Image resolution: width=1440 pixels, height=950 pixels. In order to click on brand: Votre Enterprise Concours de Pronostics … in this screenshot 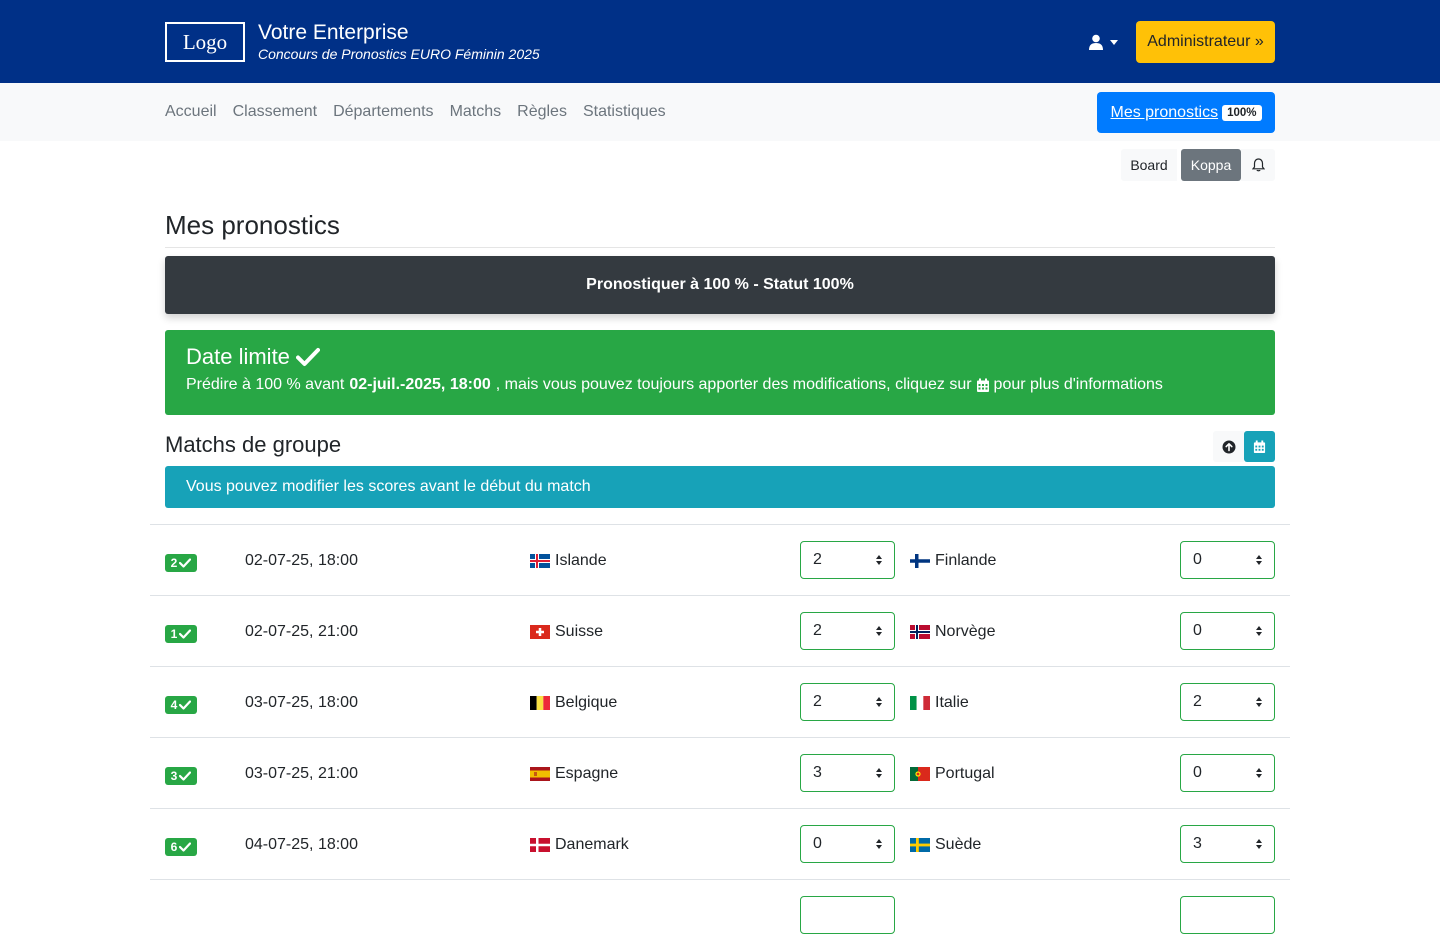, I will do `click(399, 41)`.